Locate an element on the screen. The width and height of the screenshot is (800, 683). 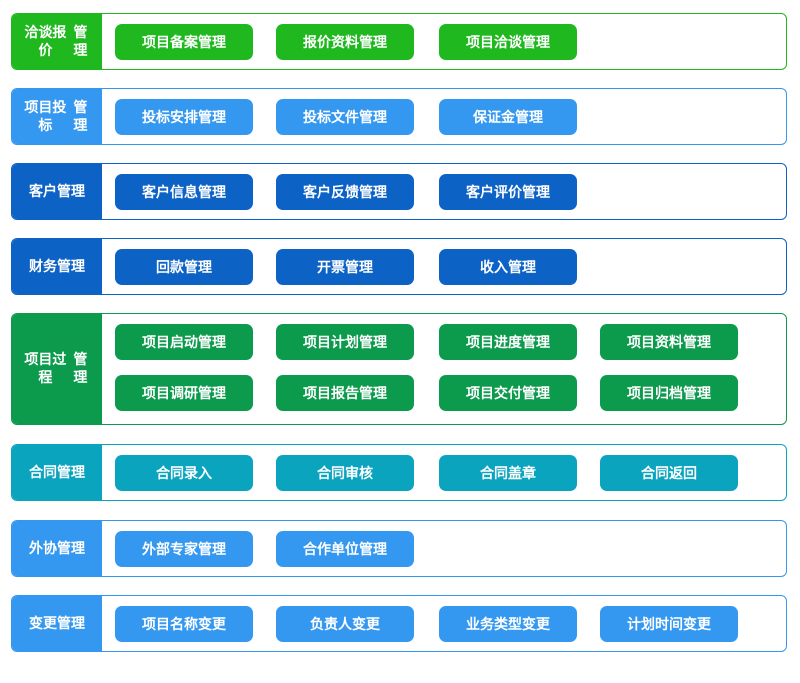
menu-button: 保证金管理 is located at coordinates (508, 117).